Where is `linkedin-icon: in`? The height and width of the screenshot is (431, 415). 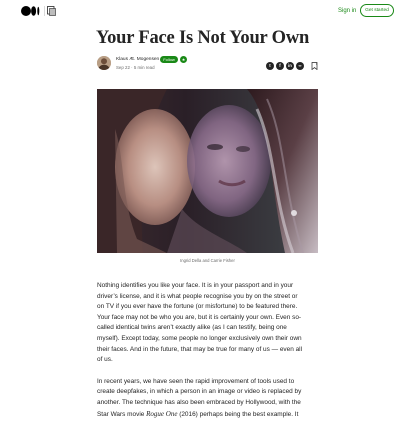
linkedin-icon: in is located at coordinates (290, 66).